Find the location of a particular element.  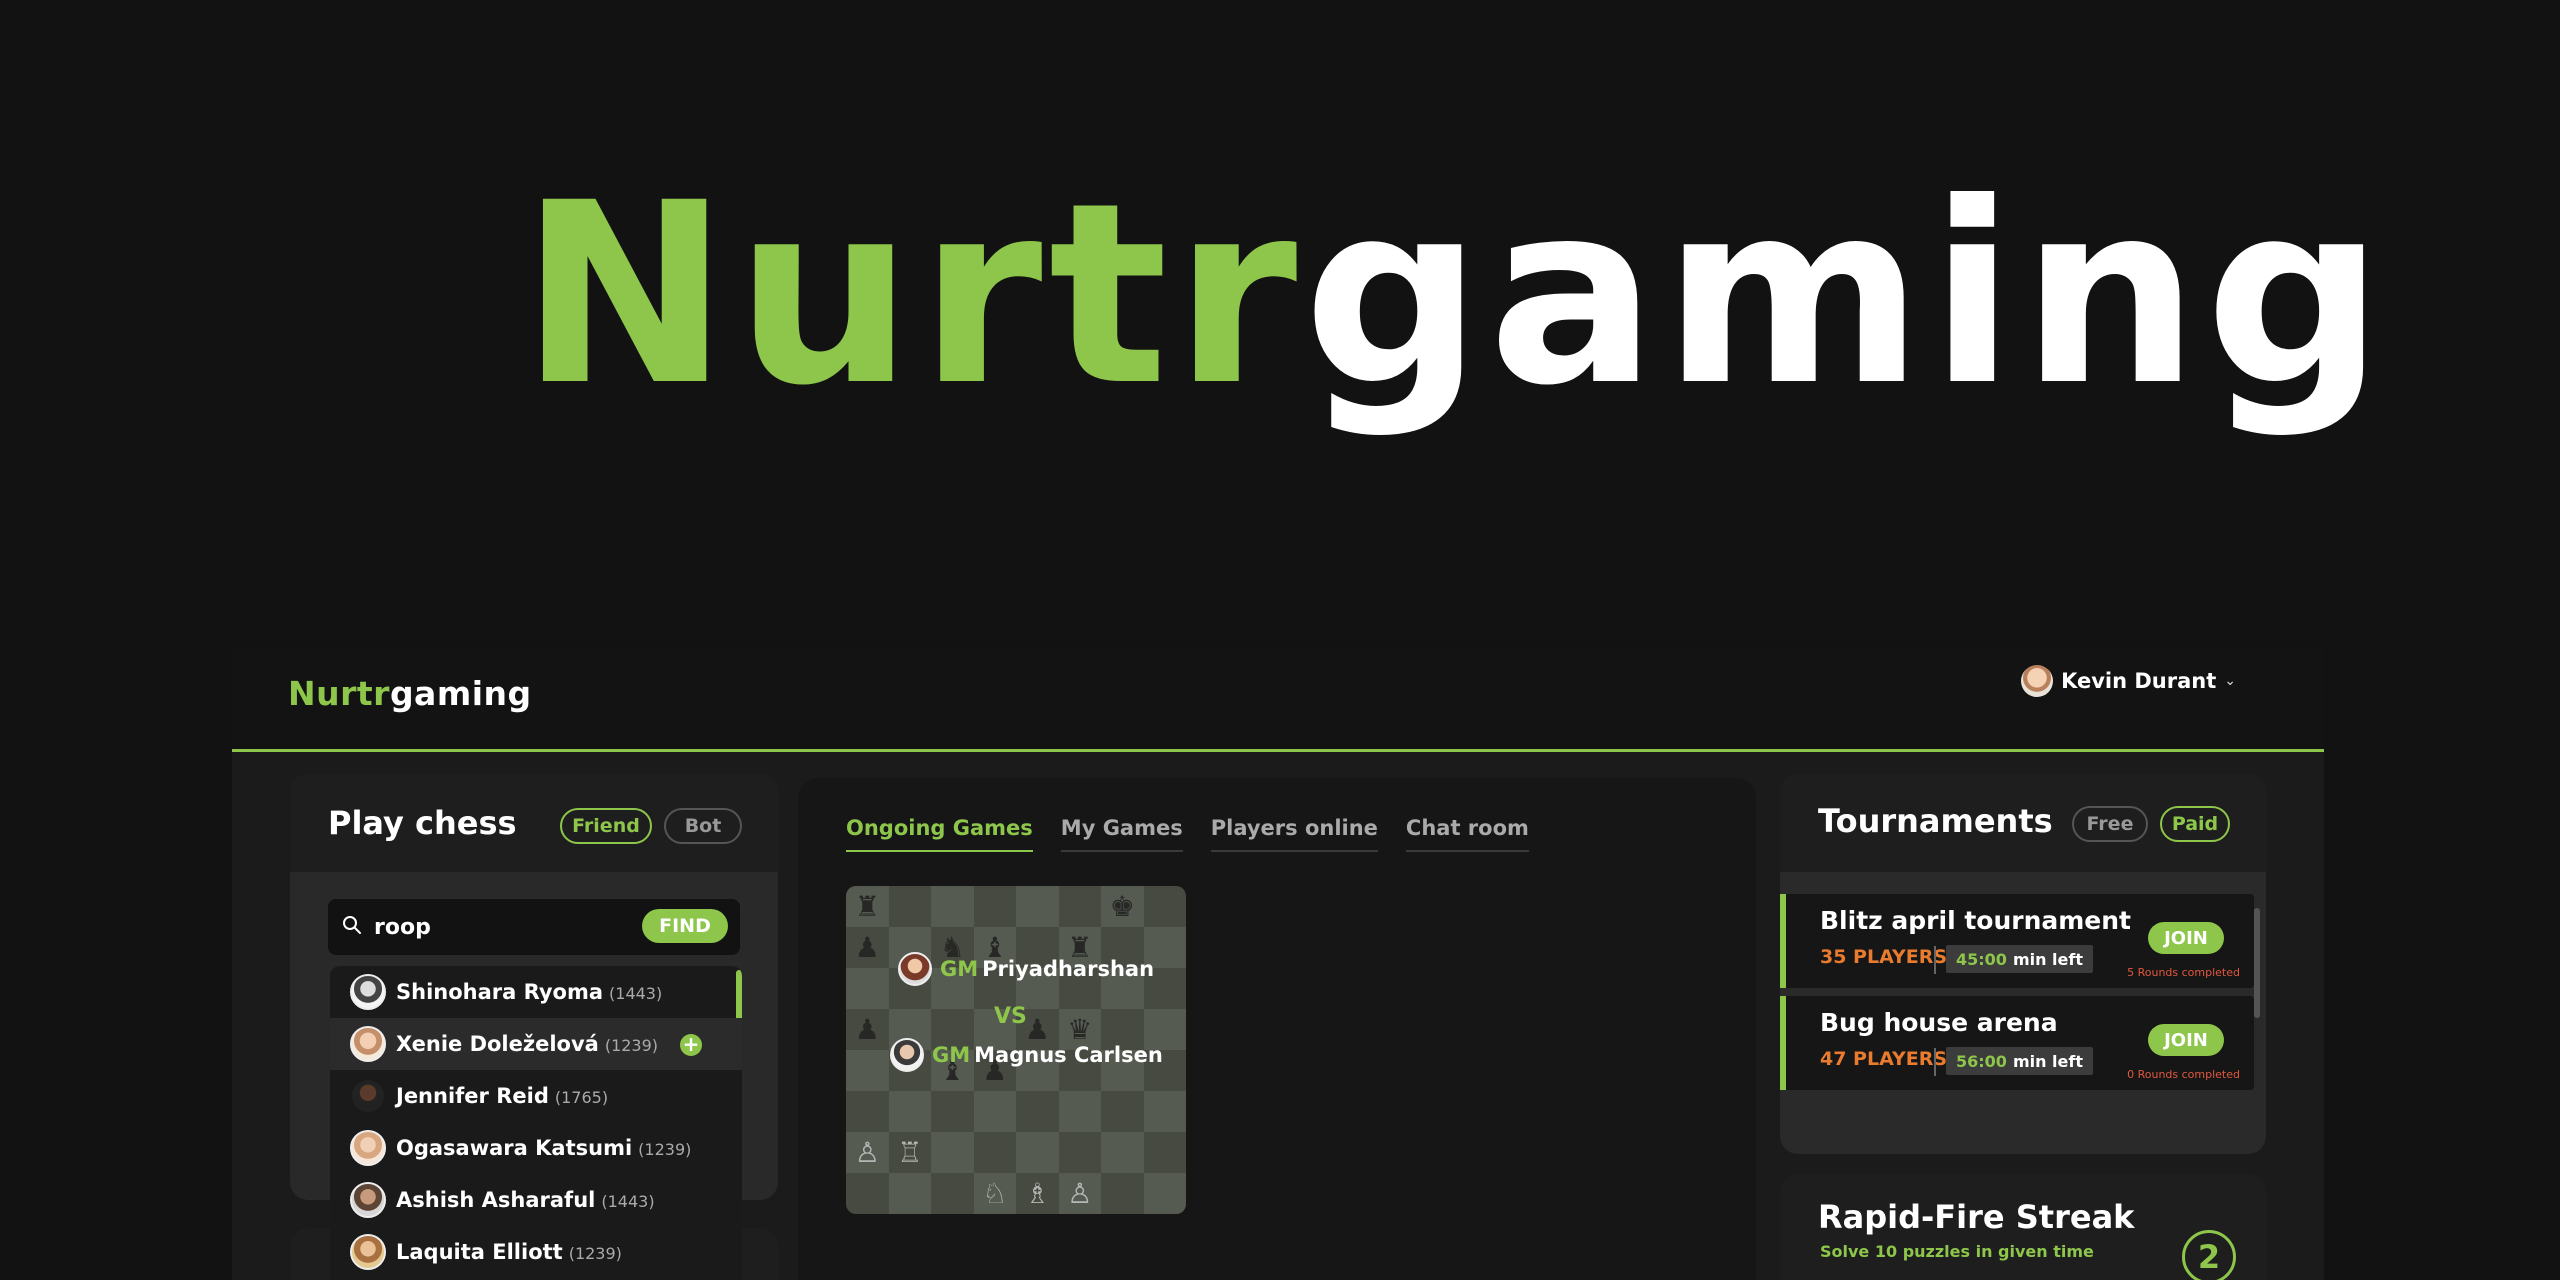

filter-bot: Bot is located at coordinates (703, 826).